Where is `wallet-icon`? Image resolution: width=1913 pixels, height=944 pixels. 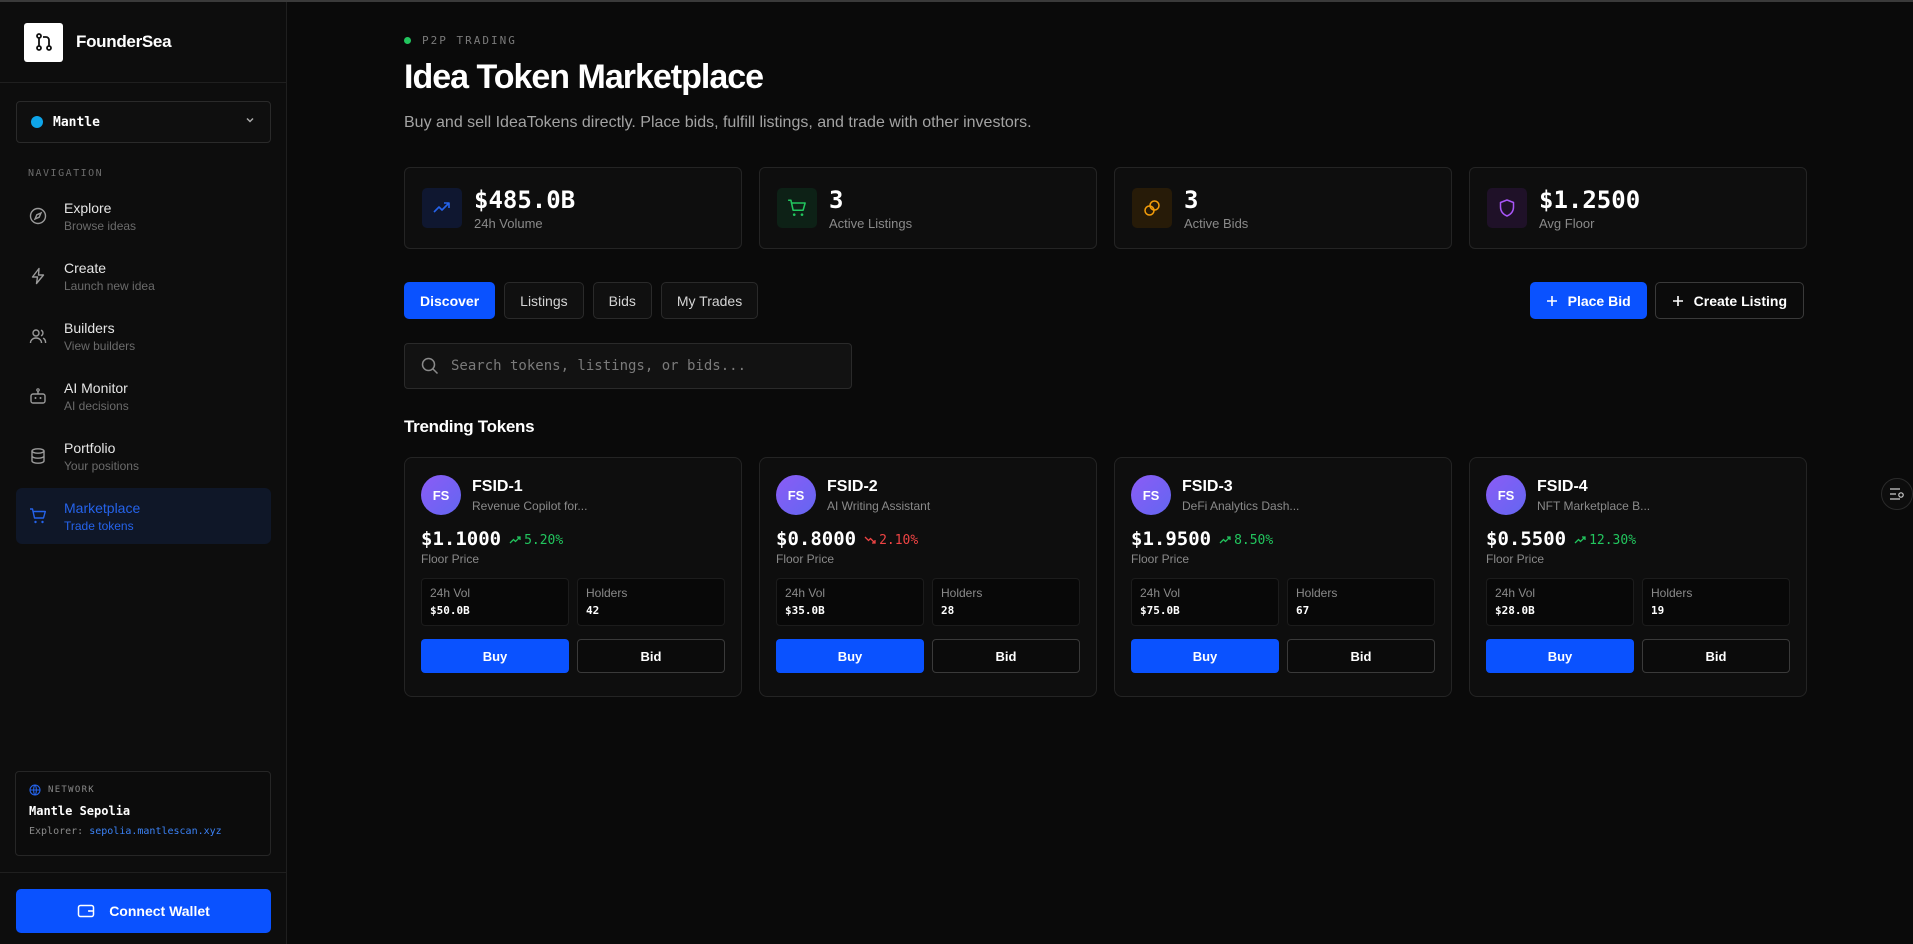
wallet-icon is located at coordinates (86, 911).